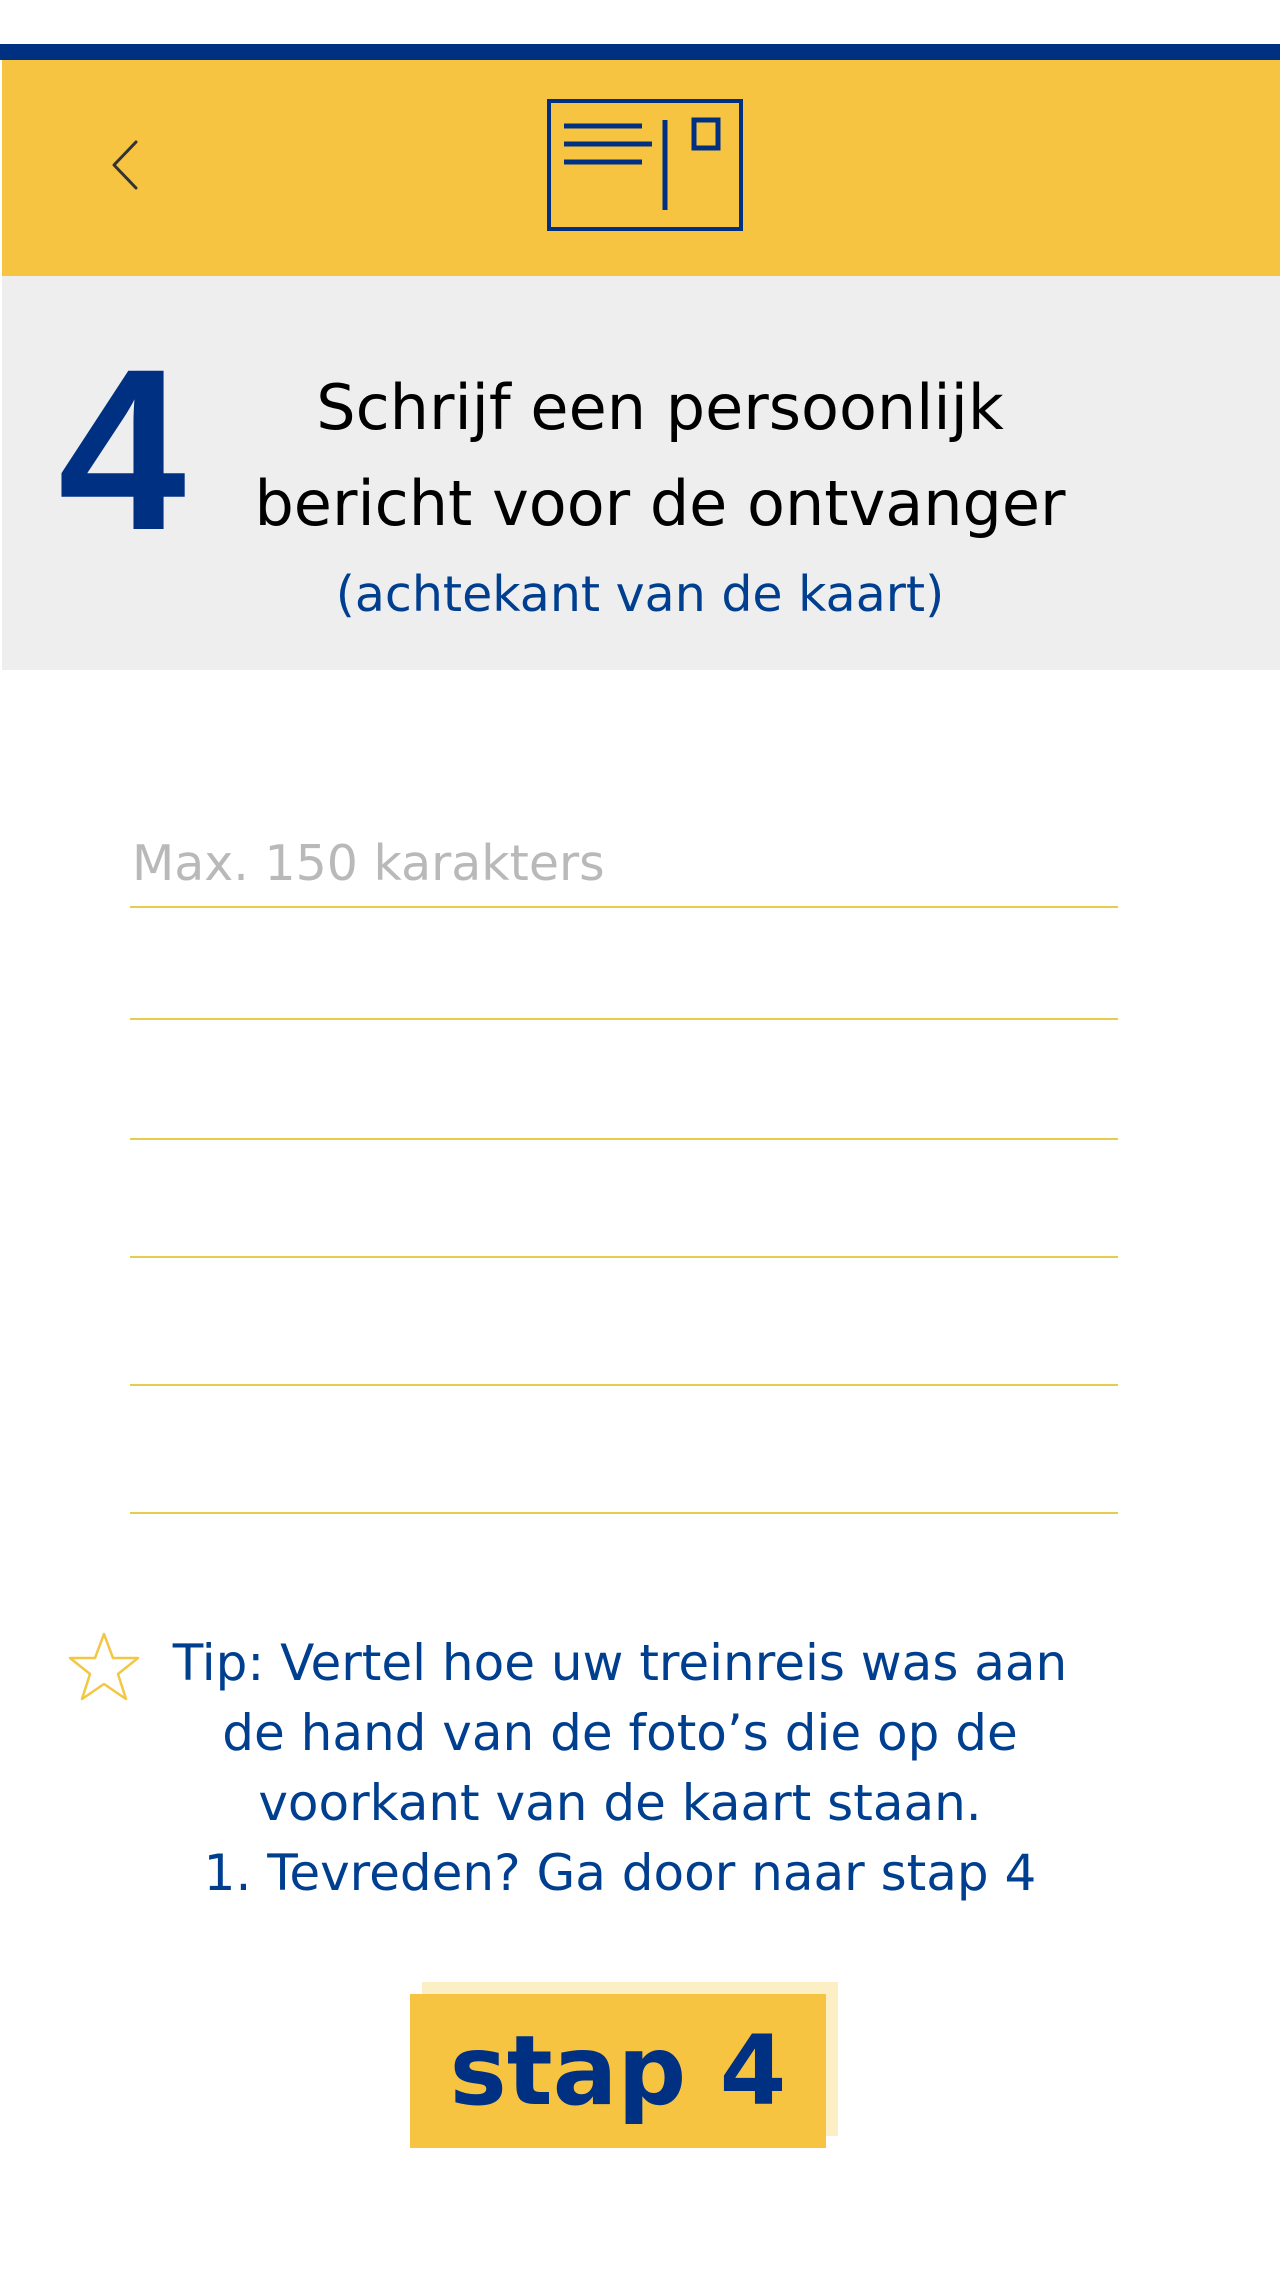  I want to click on next-step-button: stap 4, so click(618, 2071).